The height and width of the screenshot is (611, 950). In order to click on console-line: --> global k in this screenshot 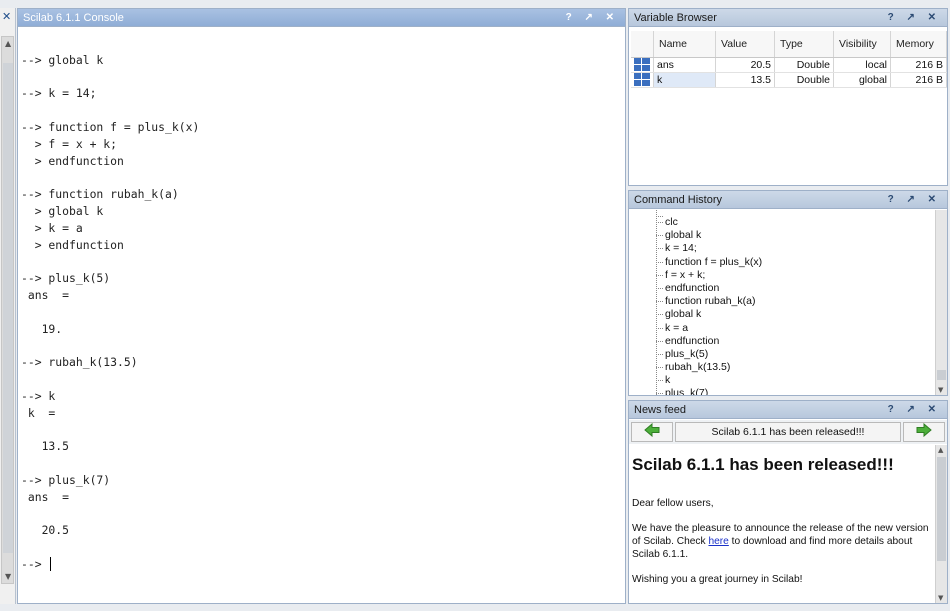, I will do `click(62, 59)`.